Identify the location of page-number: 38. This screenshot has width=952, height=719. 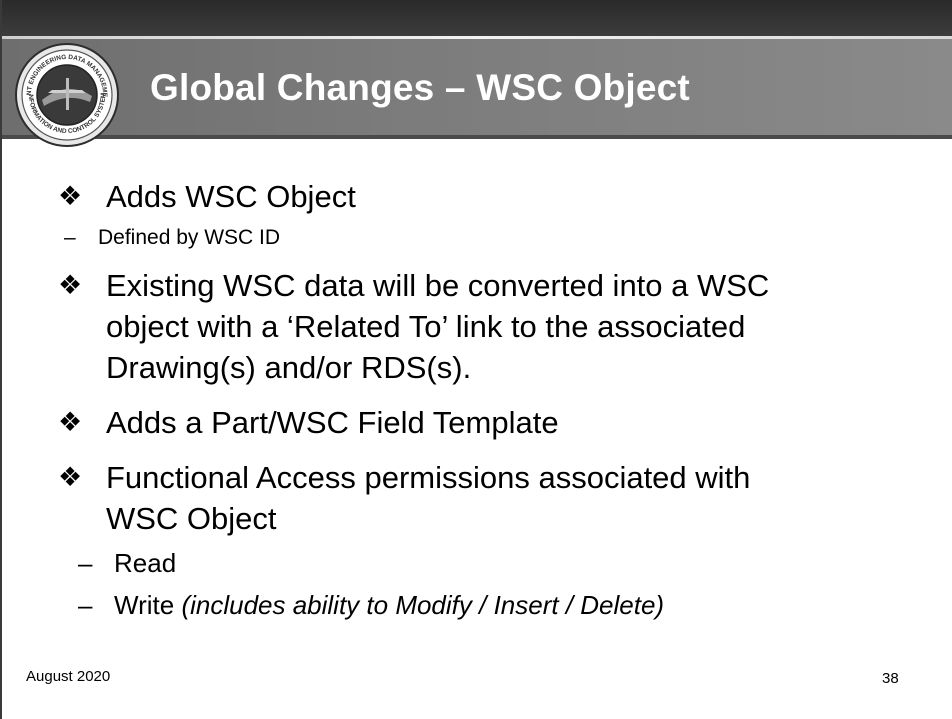
(890, 678).